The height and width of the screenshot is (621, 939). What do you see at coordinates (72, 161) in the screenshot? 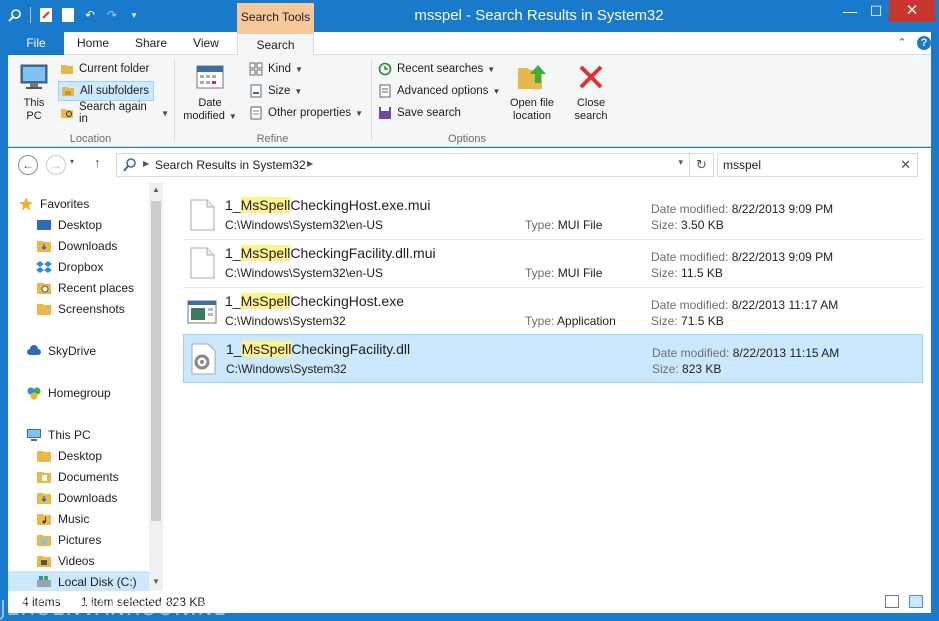
I see `recent-locations-icon: ▾` at bounding box center [72, 161].